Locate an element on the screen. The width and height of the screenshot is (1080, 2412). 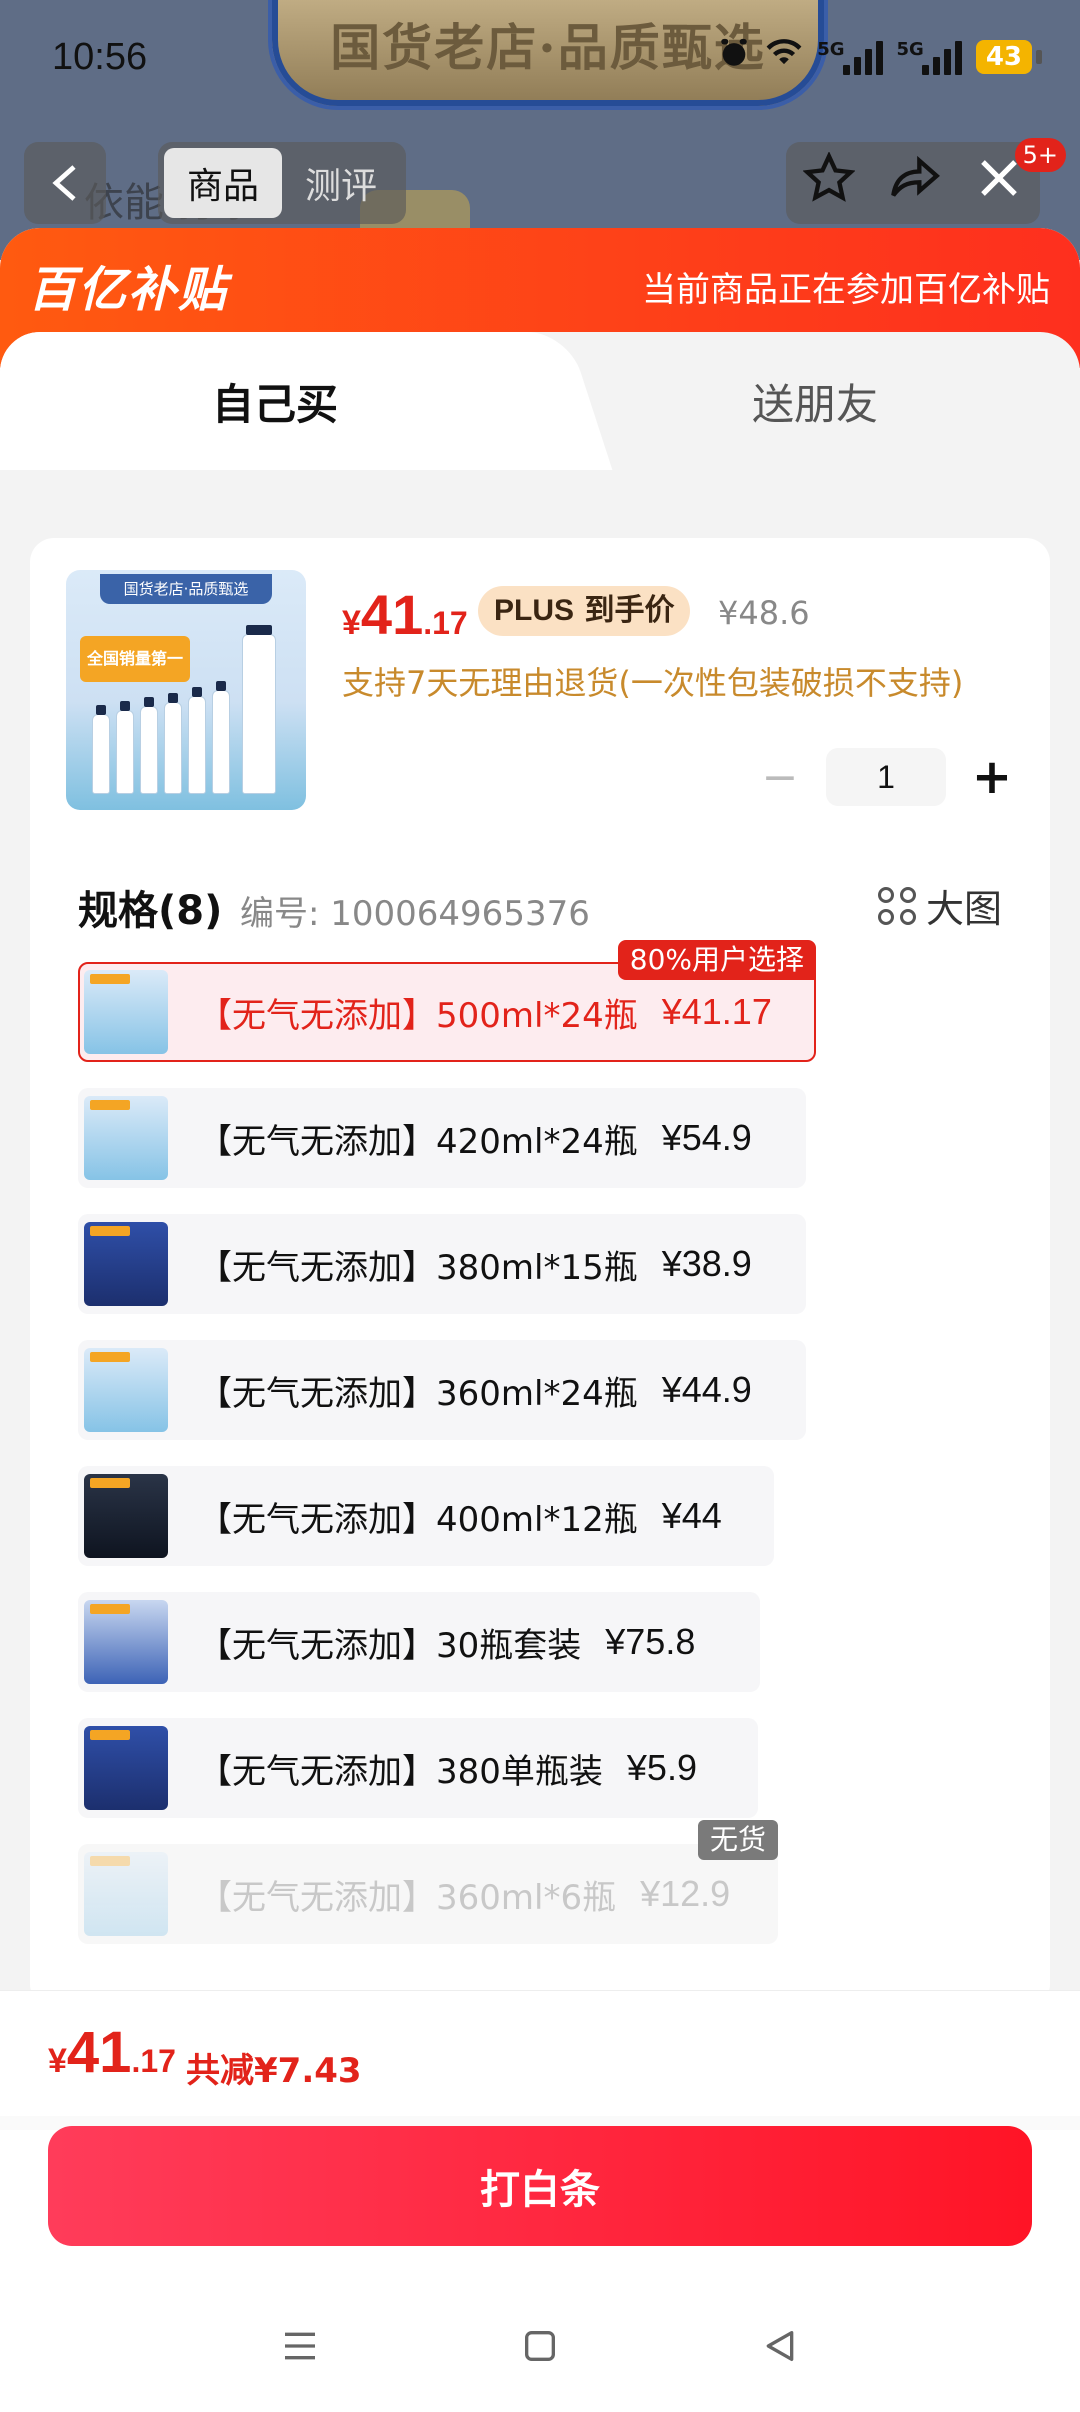
price-currency: ¥ is located at coordinates (351, 623).